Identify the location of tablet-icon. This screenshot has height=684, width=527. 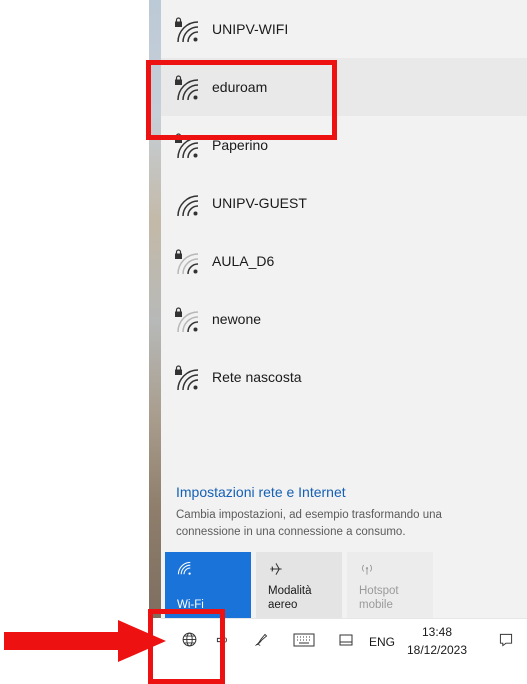
(346, 642).